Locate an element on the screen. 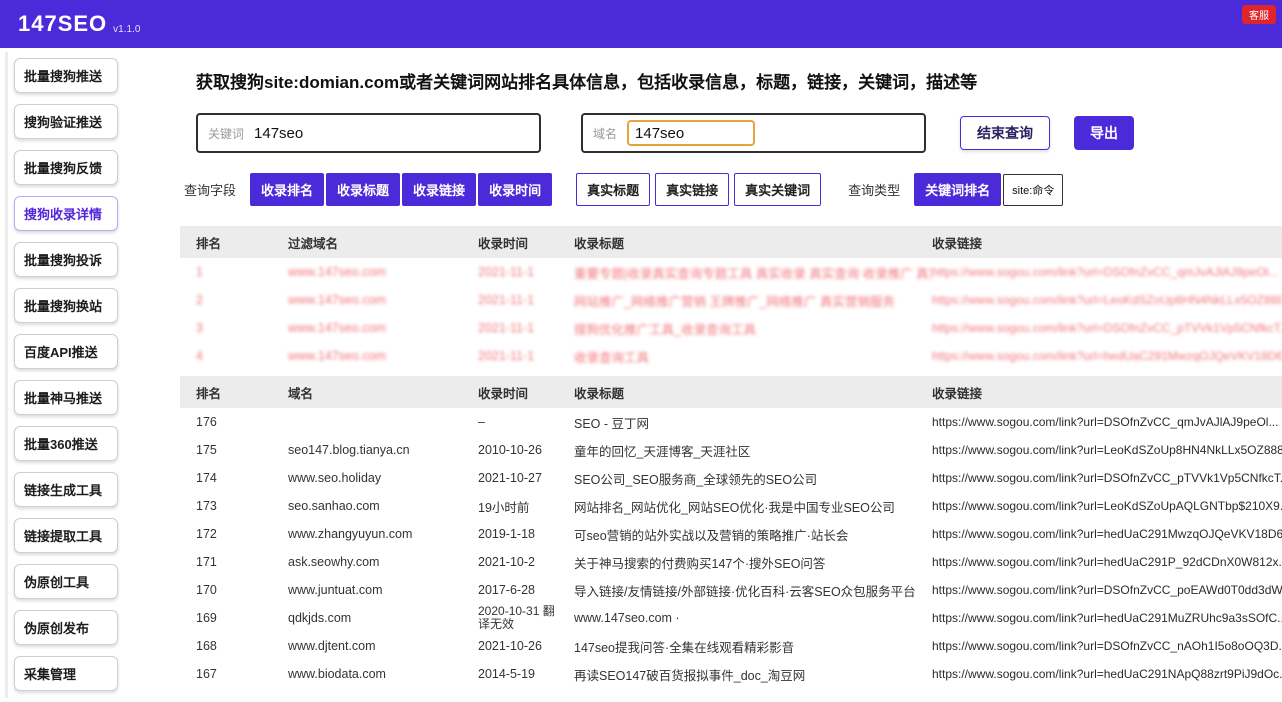 Image resolution: width=1282 pixels, height=702 pixels. col-time: 收录时间 is located at coordinates (503, 393).